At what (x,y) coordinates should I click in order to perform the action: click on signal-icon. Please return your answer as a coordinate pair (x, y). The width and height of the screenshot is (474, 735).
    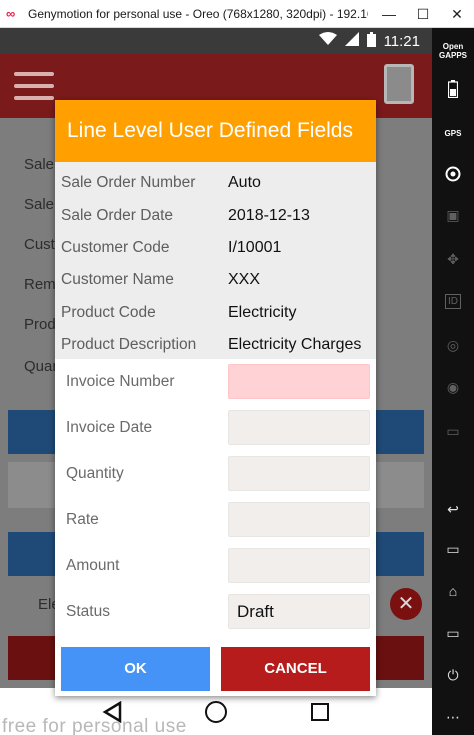
    Looking at the image, I should click on (351, 41).